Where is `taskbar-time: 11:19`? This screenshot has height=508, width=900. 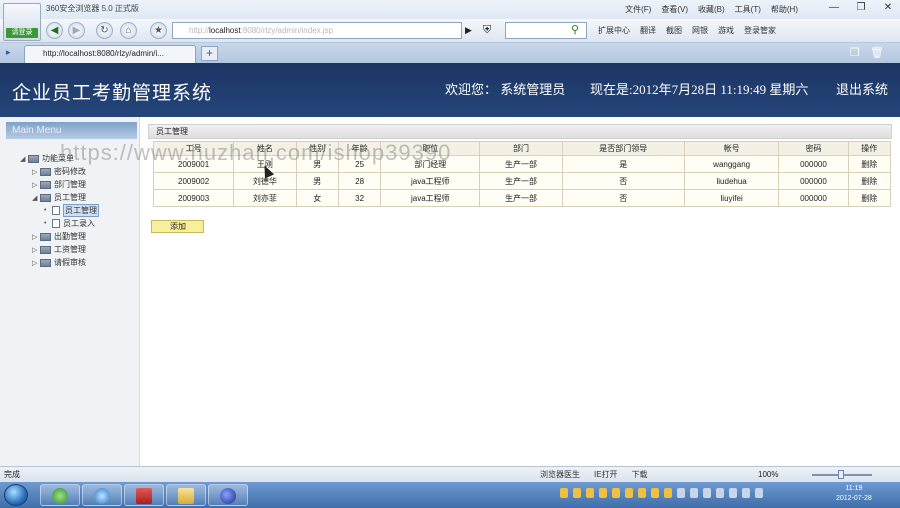
taskbar-time: 11:19 is located at coordinates (854, 488).